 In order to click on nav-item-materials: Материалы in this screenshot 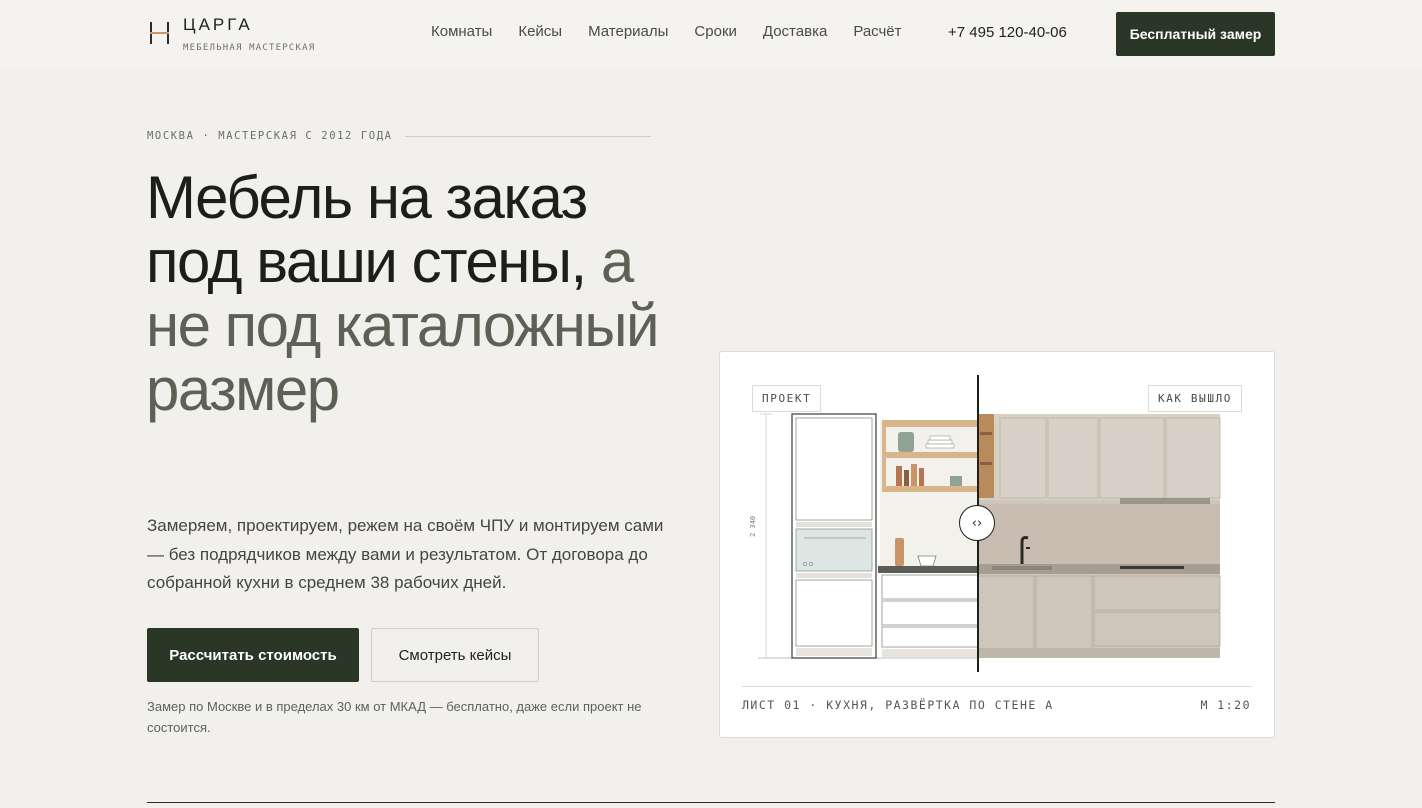, I will do `click(628, 32)`.